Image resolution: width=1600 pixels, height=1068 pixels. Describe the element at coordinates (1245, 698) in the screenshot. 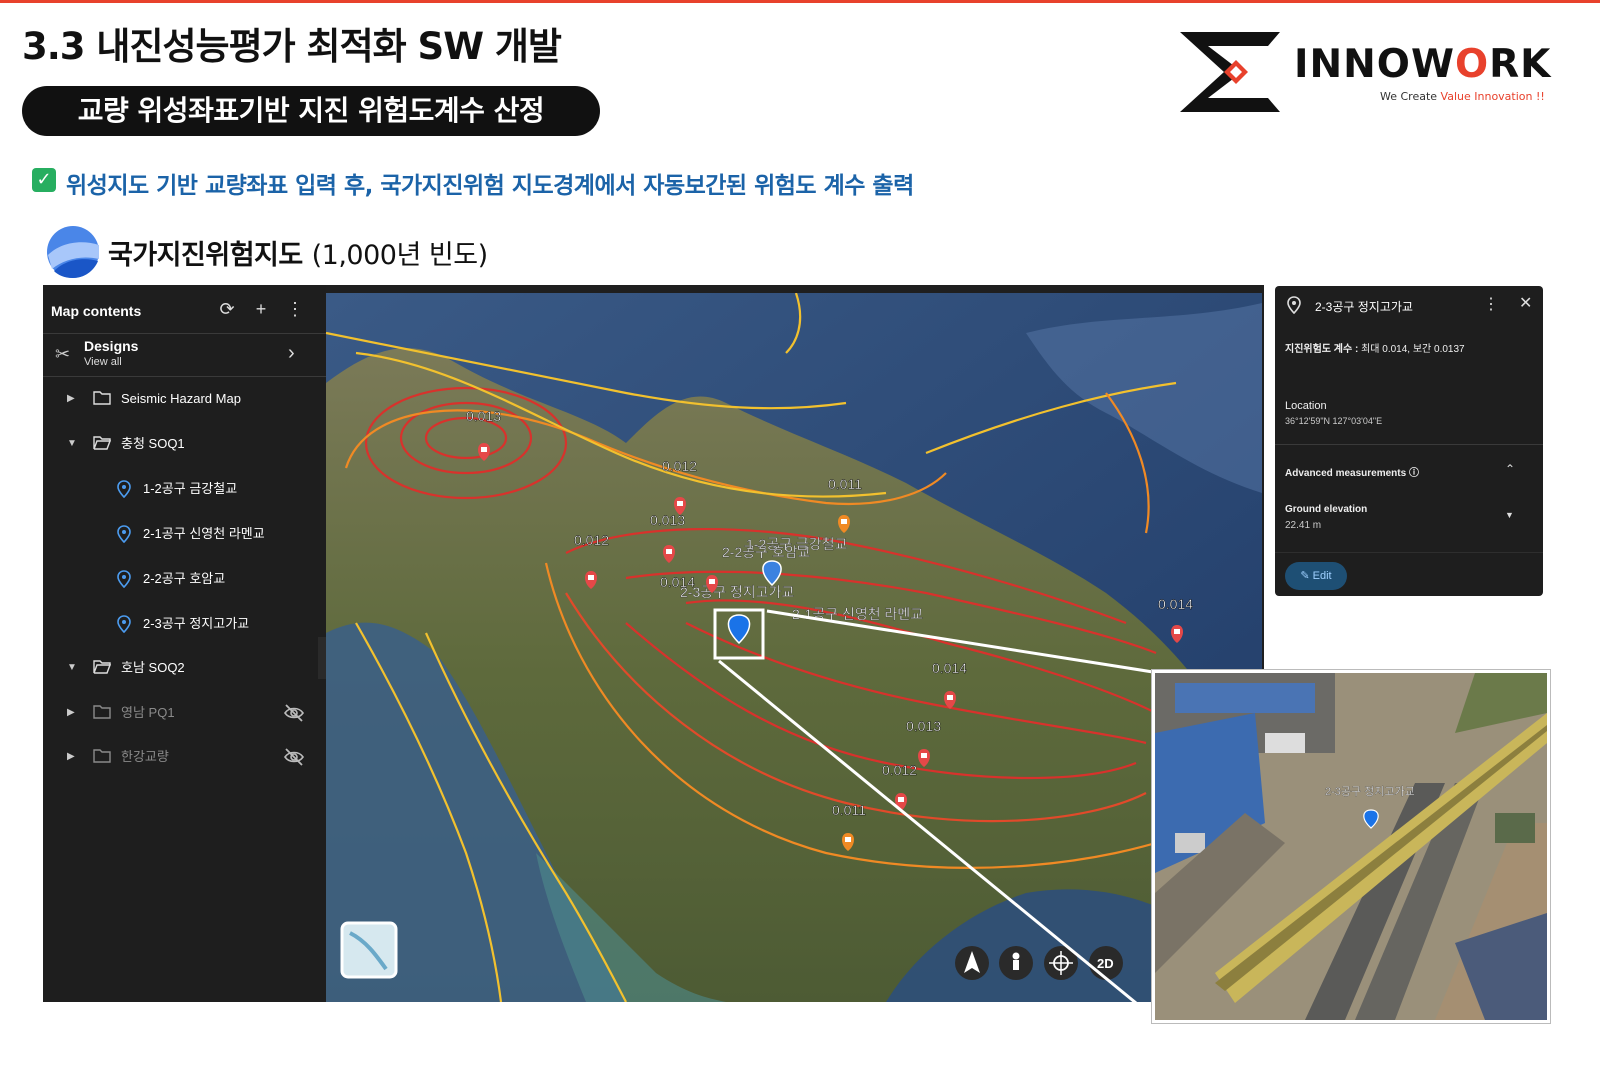

I see `factory-roof` at that location.